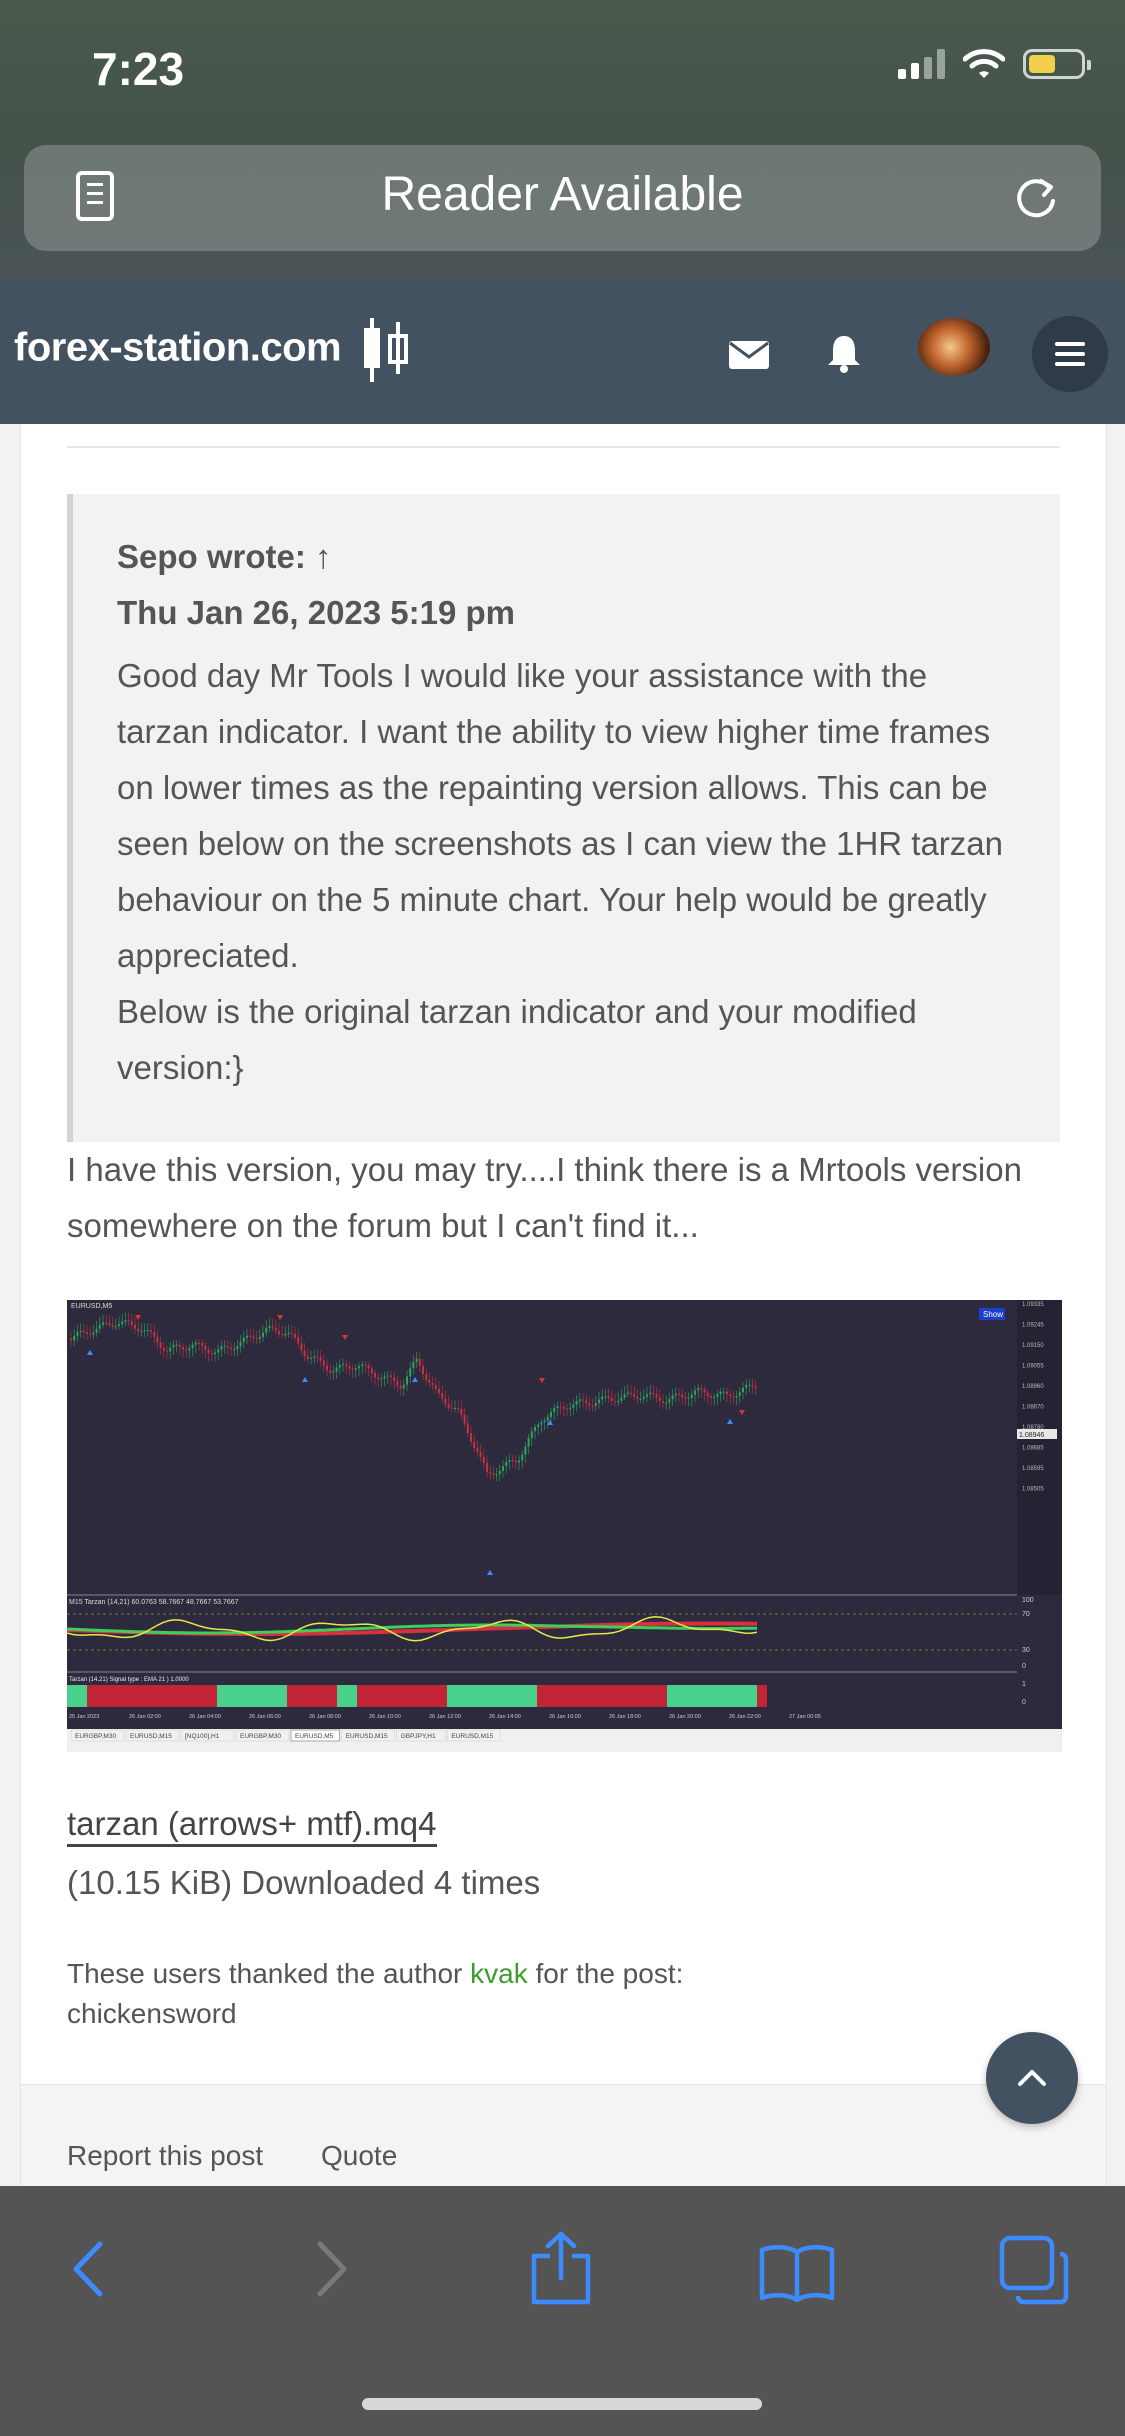  I want to click on reload-icon, so click(1036, 198).